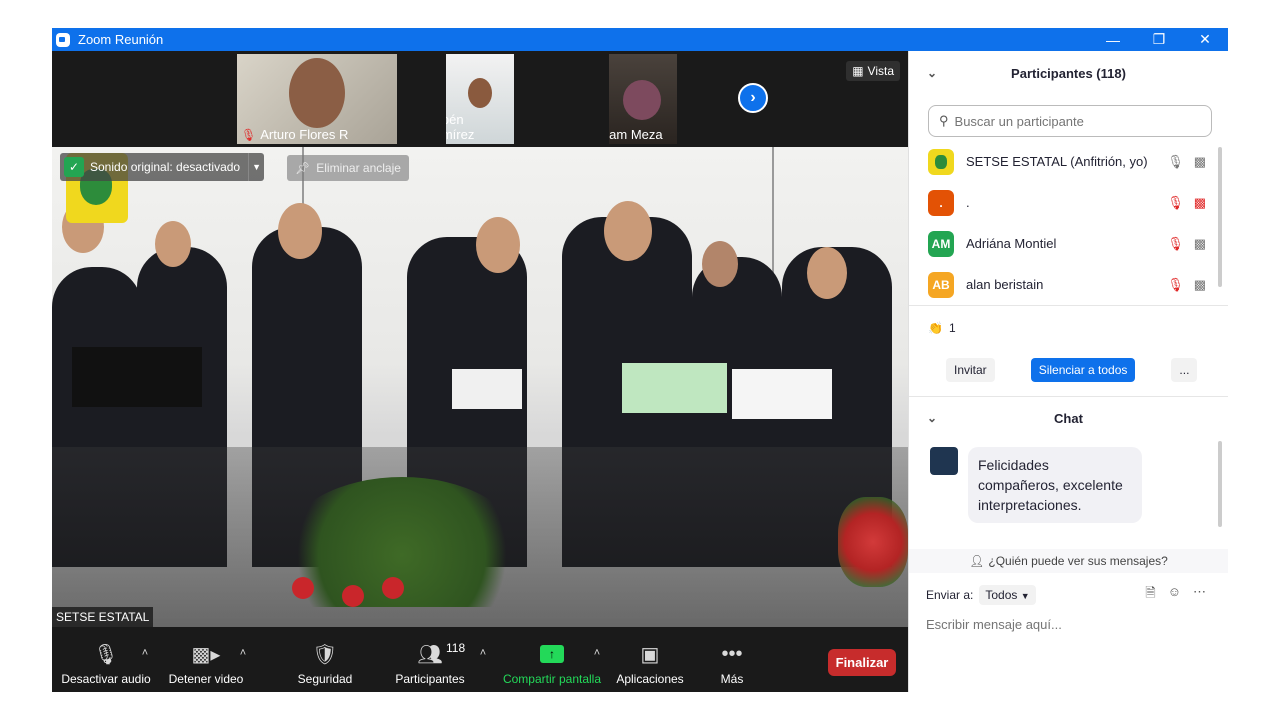 The width and height of the screenshot is (1280, 720). What do you see at coordinates (1159, 39) in the screenshot?
I see `restore-icon: ❐` at bounding box center [1159, 39].